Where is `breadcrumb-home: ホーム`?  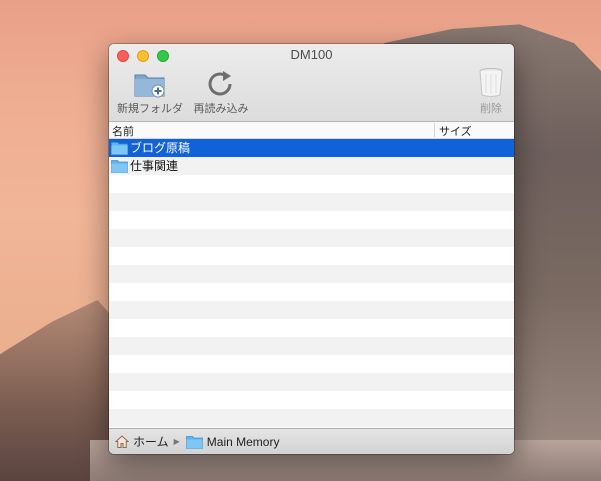
breadcrumb-home: ホーム is located at coordinates (142, 441).